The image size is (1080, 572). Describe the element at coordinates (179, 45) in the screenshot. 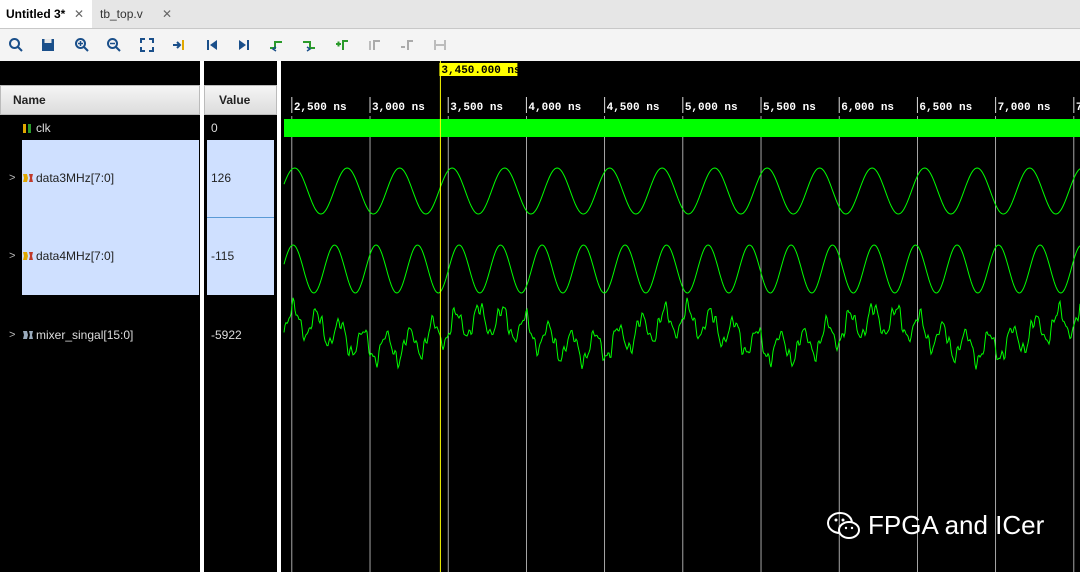

I see `go-to-cursor-icon` at that location.